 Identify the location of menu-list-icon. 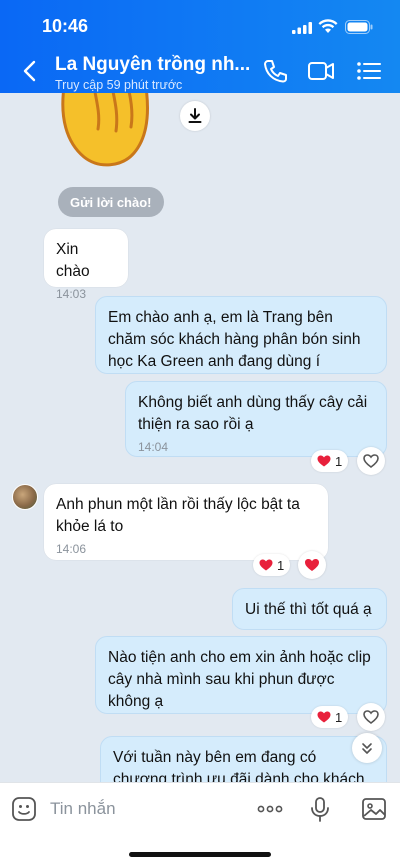
(369, 71).